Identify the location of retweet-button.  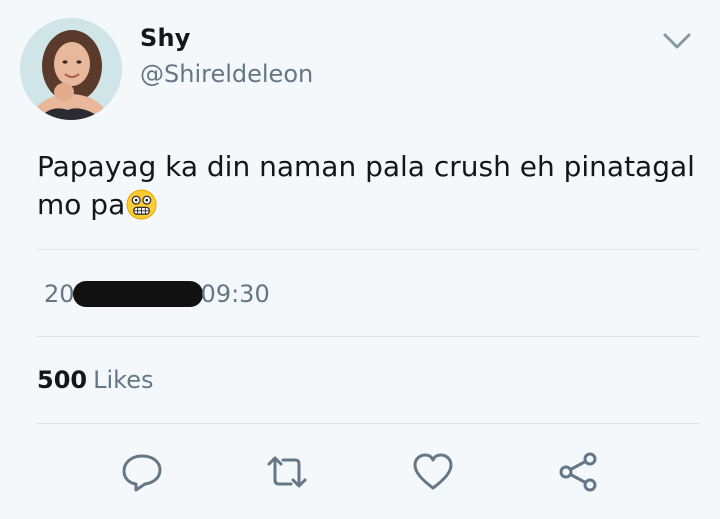
(287, 472).